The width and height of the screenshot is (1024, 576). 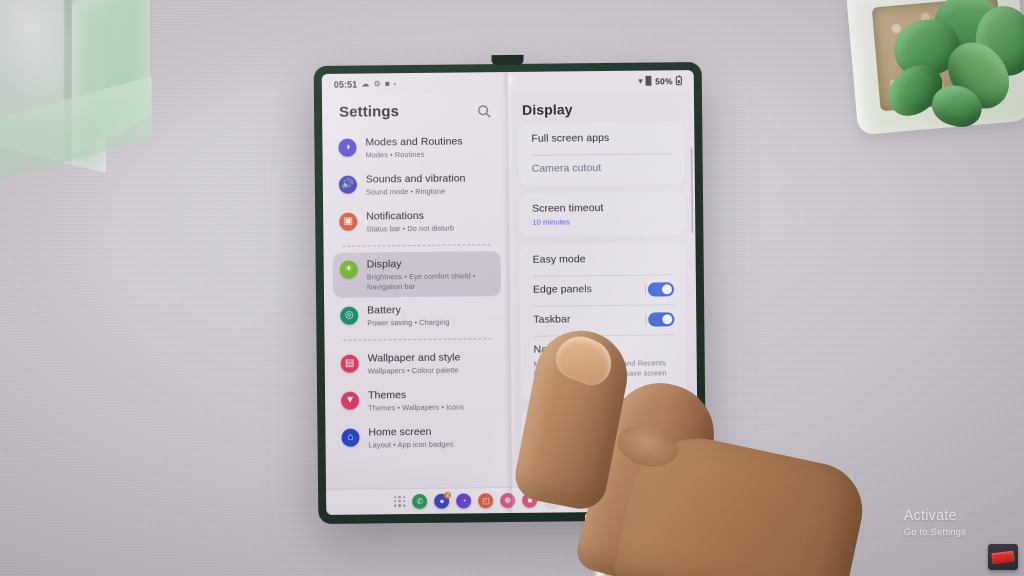 What do you see at coordinates (584, 360) in the screenshot?
I see `fingernail` at bounding box center [584, 360].